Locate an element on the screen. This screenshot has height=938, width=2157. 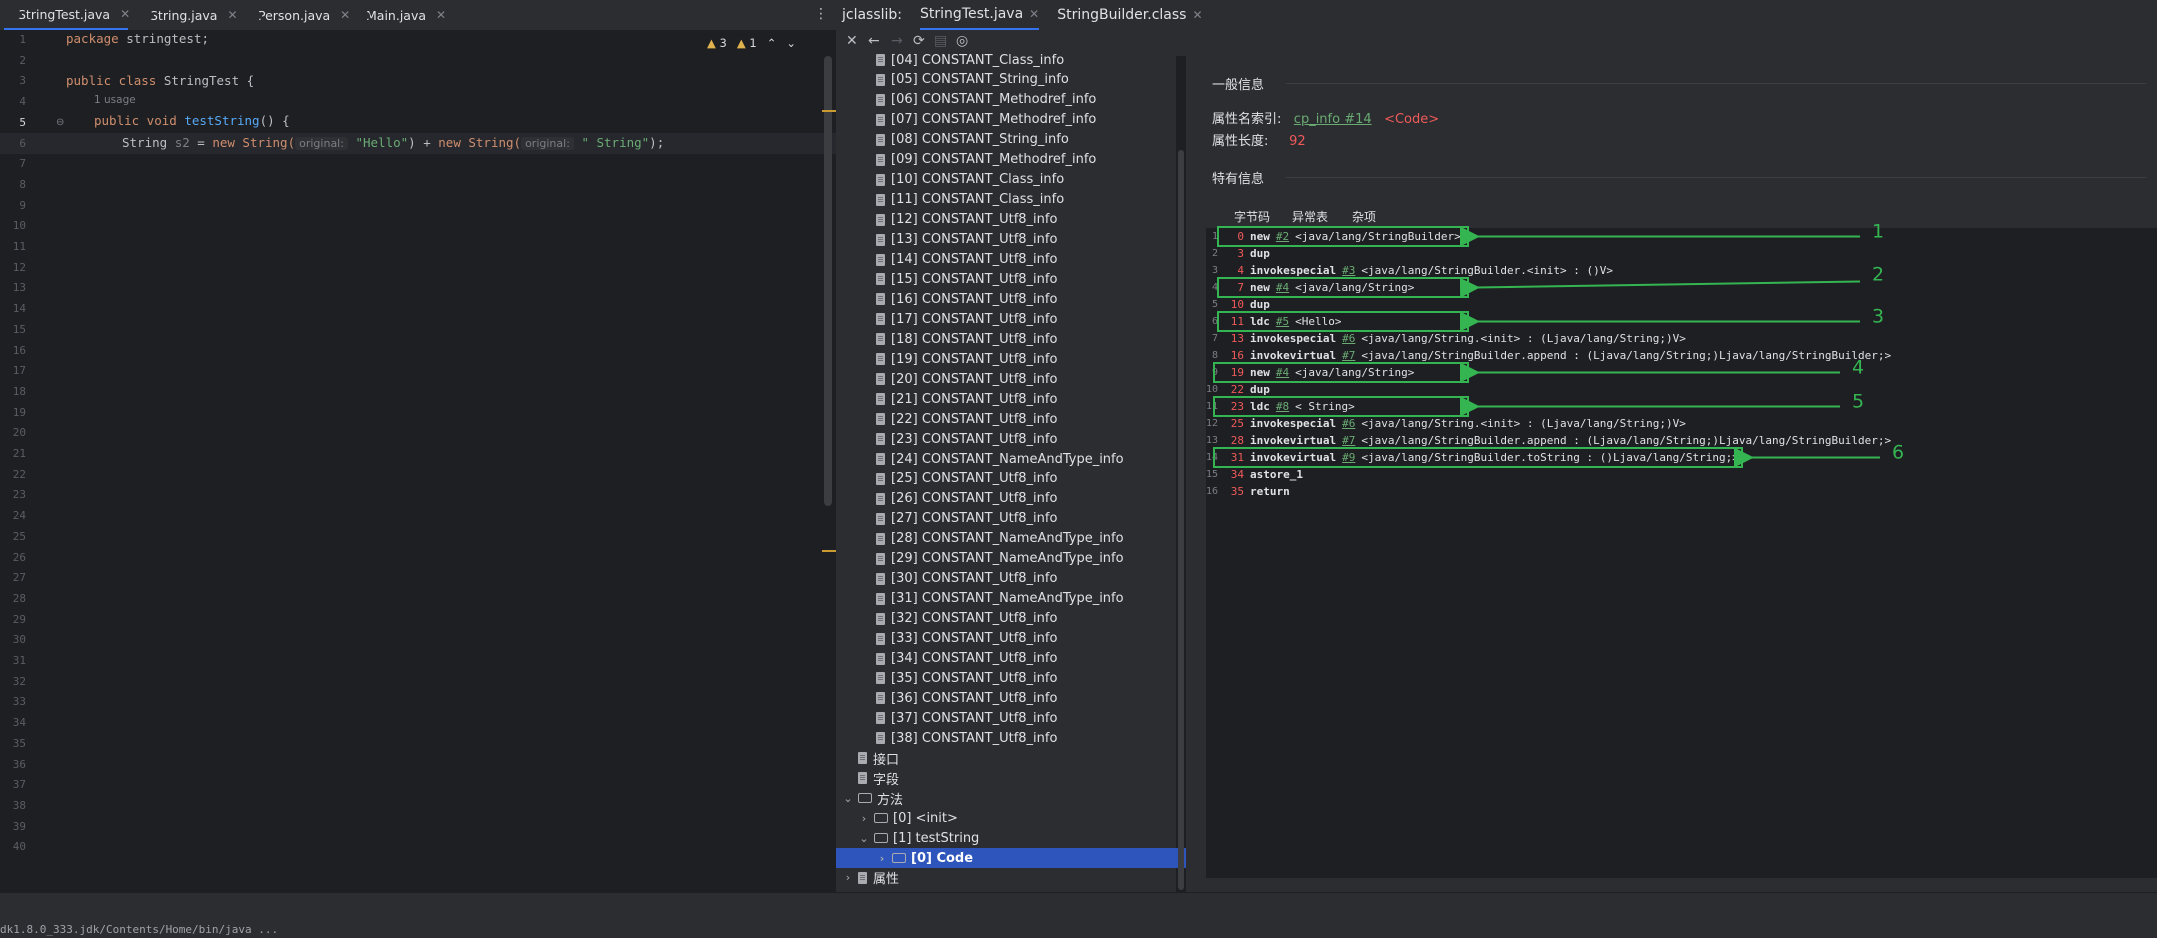
tree-item-constant: [04] CONSTANT_Class_info is located at coordinates (1025, 60).